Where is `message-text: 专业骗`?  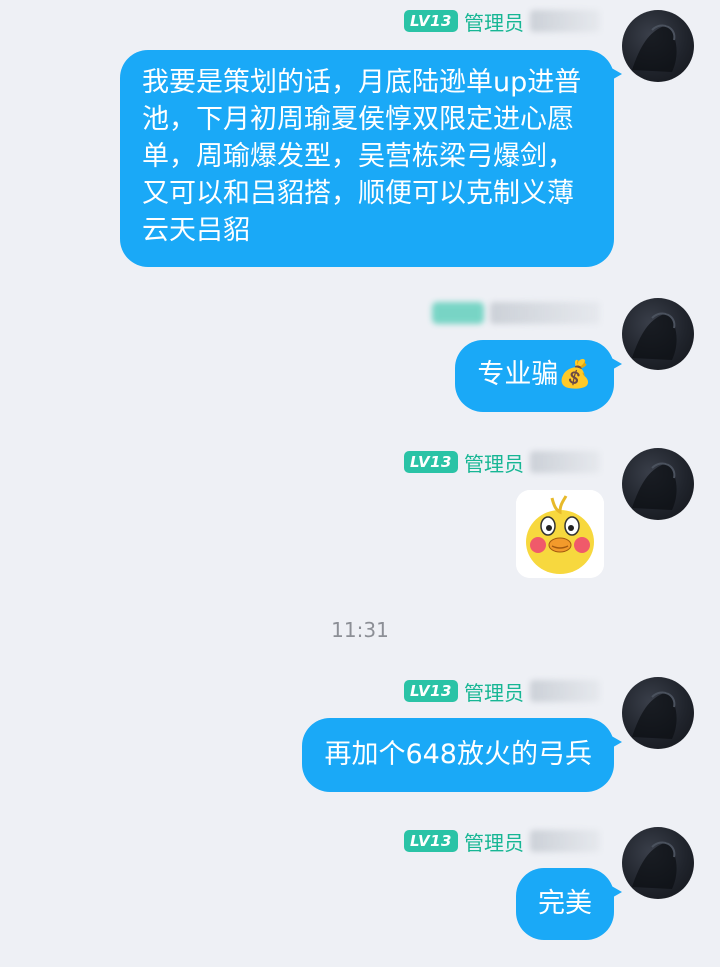
message-text: 专业骗 is located at coordinates (518, 374).